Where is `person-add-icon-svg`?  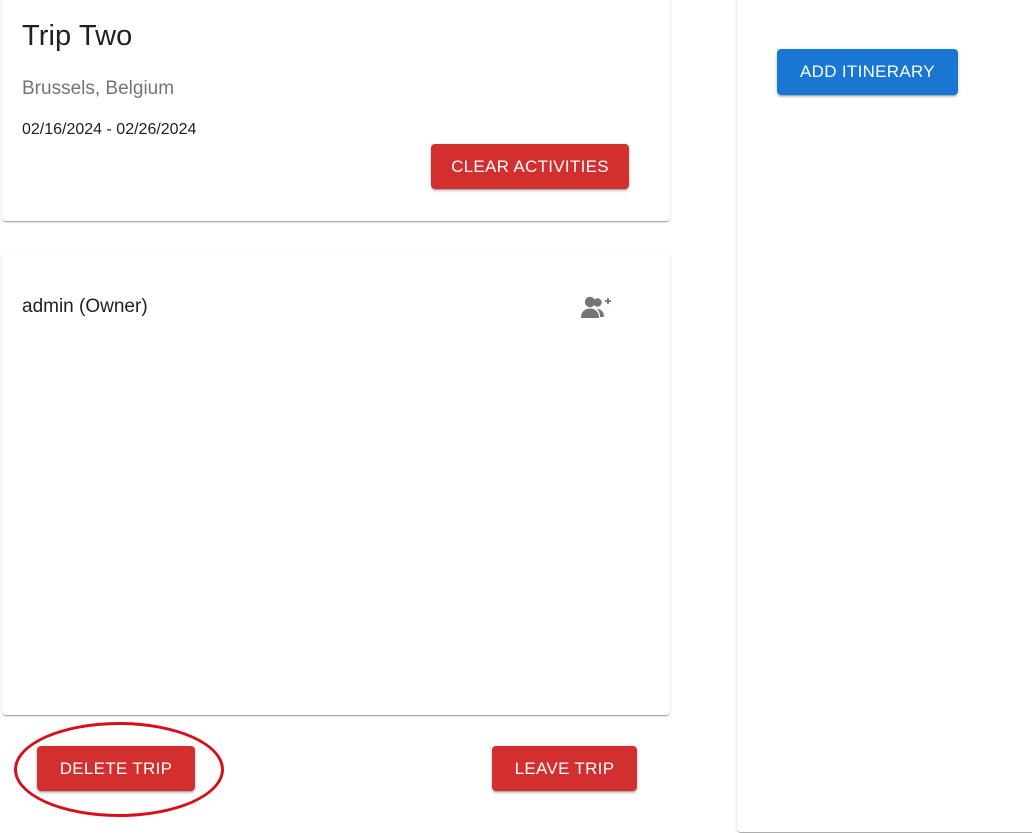 person-add-icon-svg is located at coordinates (596, 307).